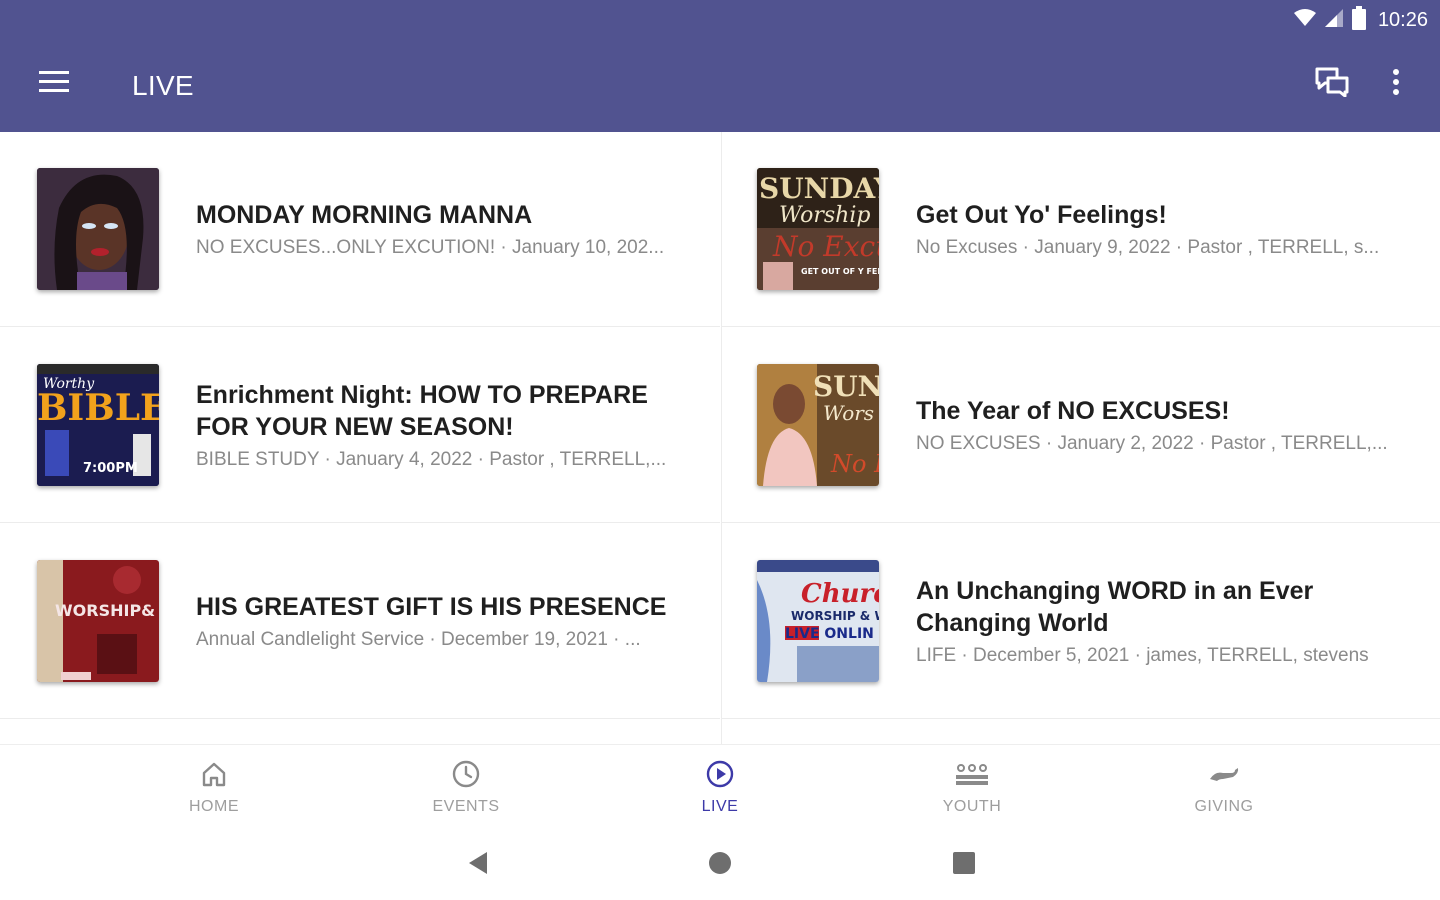 Image resolution: width=1440 pixels, height=900 pixels. I want to click on nav-live: LIVE, so click(720, 788).